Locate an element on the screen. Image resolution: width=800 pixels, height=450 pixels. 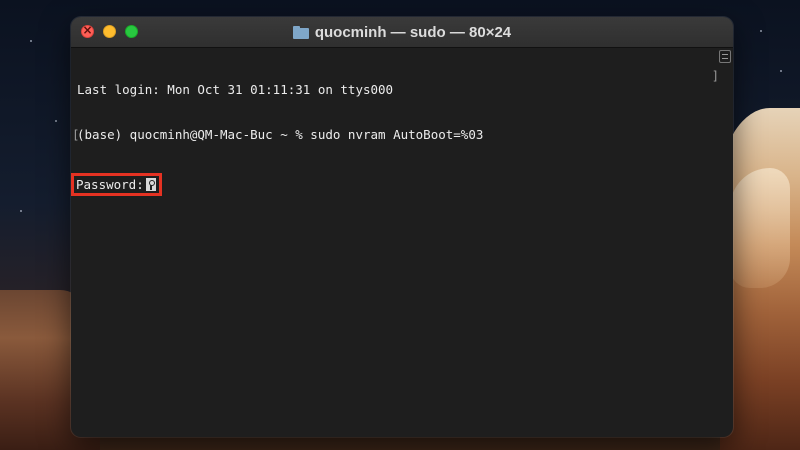
window-title-text: quocminh — sudo — 80×24 is located at coordinates (413, 32).